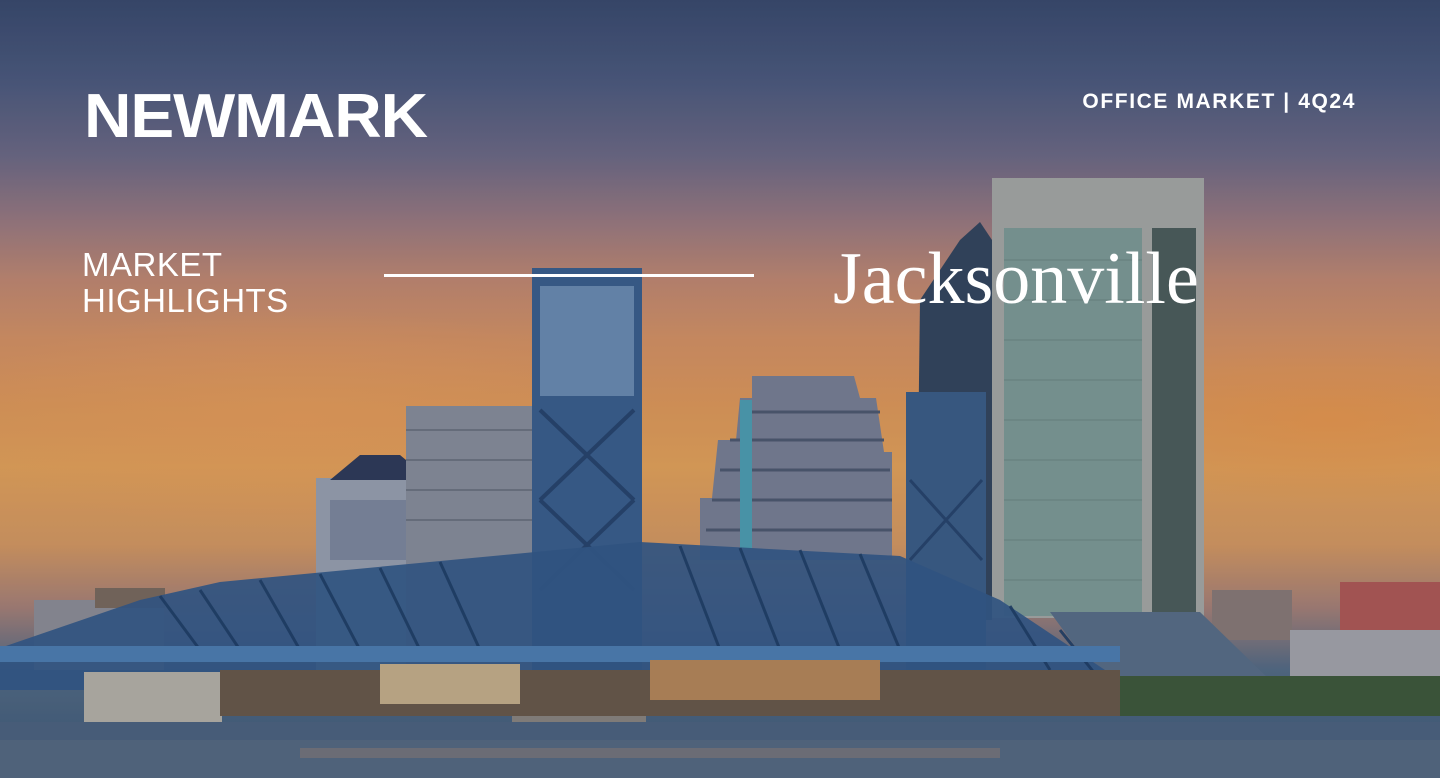  I want to click on divider-line, so click(569, 275).